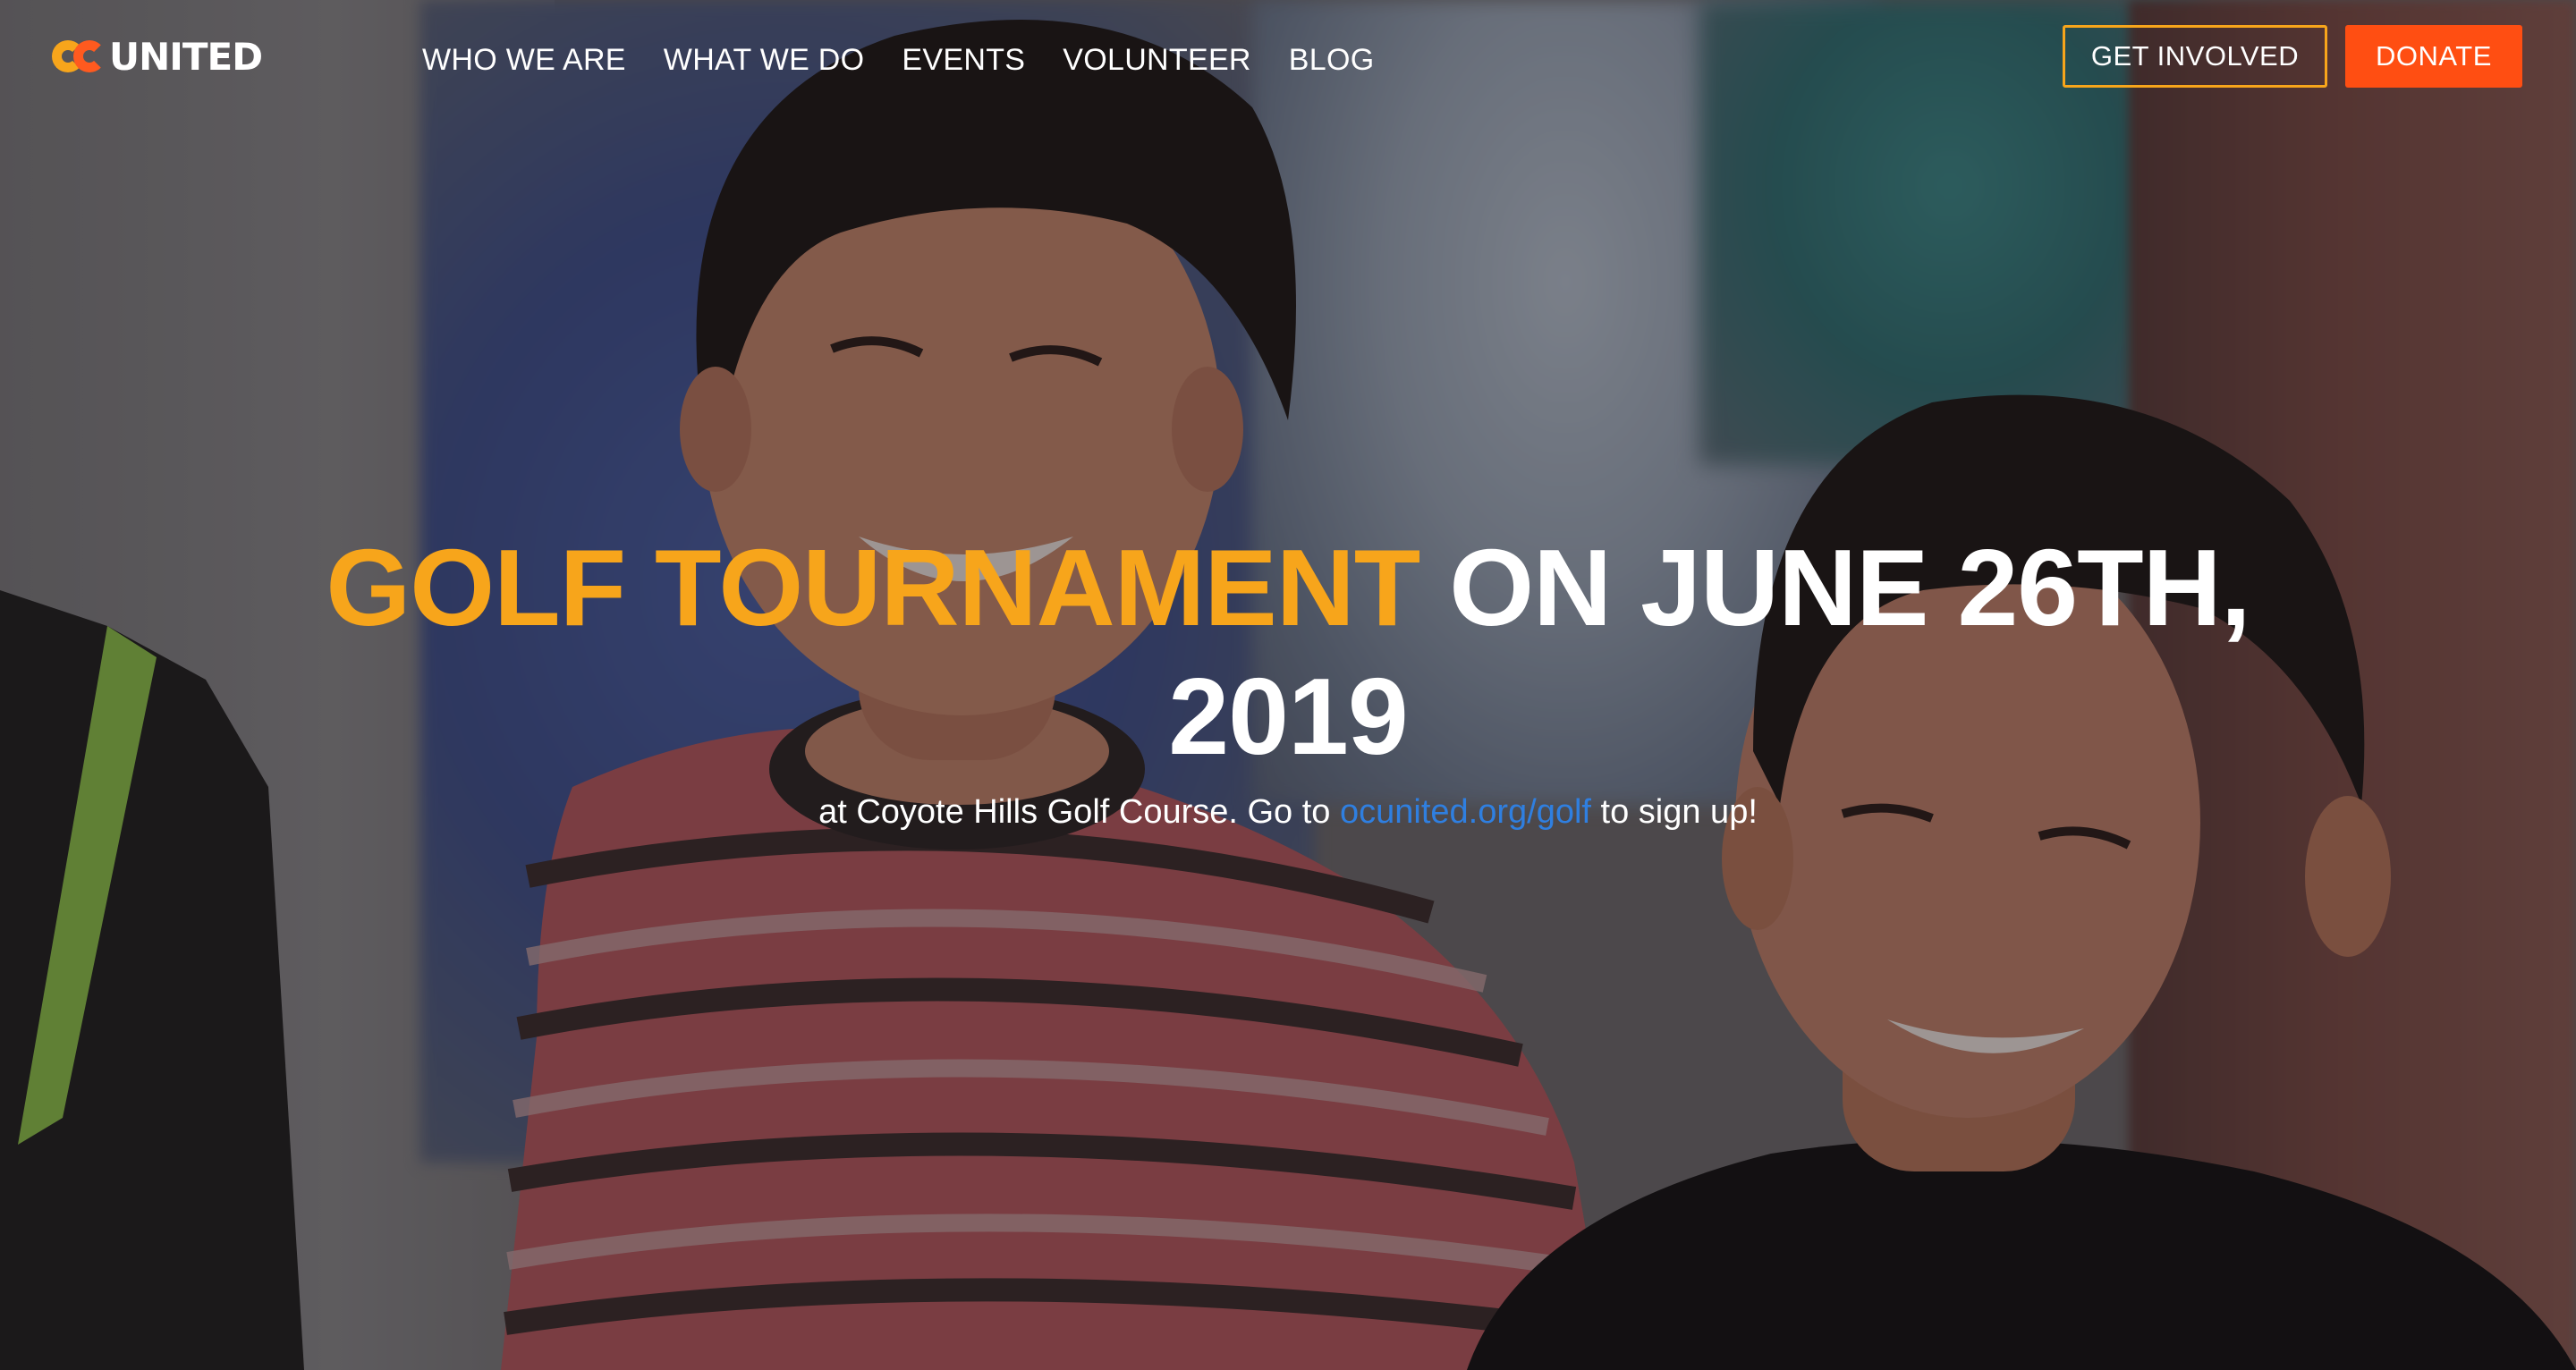  What do you see at coordinates (186, 56) in the screenshot?
I see `logo-text: UNITED` at bounding box center [186, 56].